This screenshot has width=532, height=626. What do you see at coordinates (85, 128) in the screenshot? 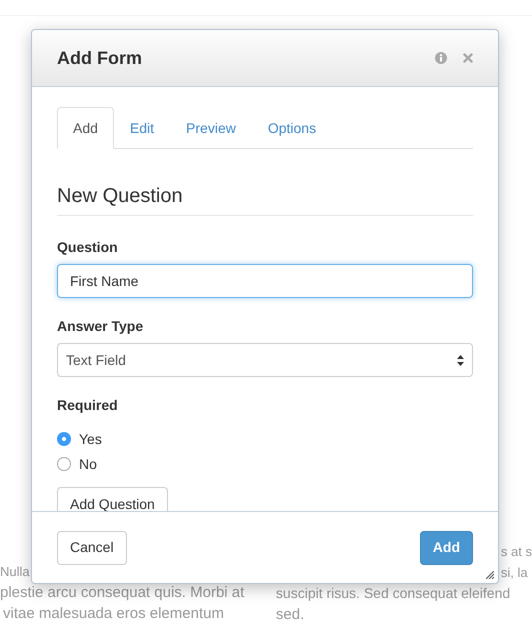
I see `tab: Add` at bounding box center [85, 128].